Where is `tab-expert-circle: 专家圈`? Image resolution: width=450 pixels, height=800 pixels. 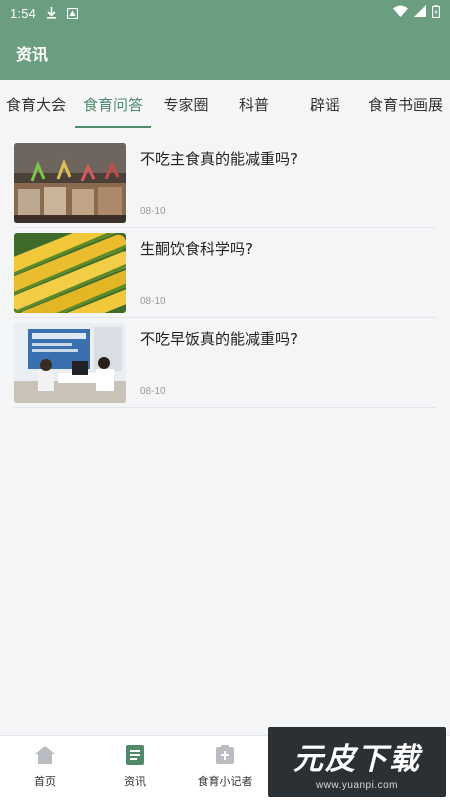
tab-expert-circle: 专家圈 is located at coordinates (186, 104).